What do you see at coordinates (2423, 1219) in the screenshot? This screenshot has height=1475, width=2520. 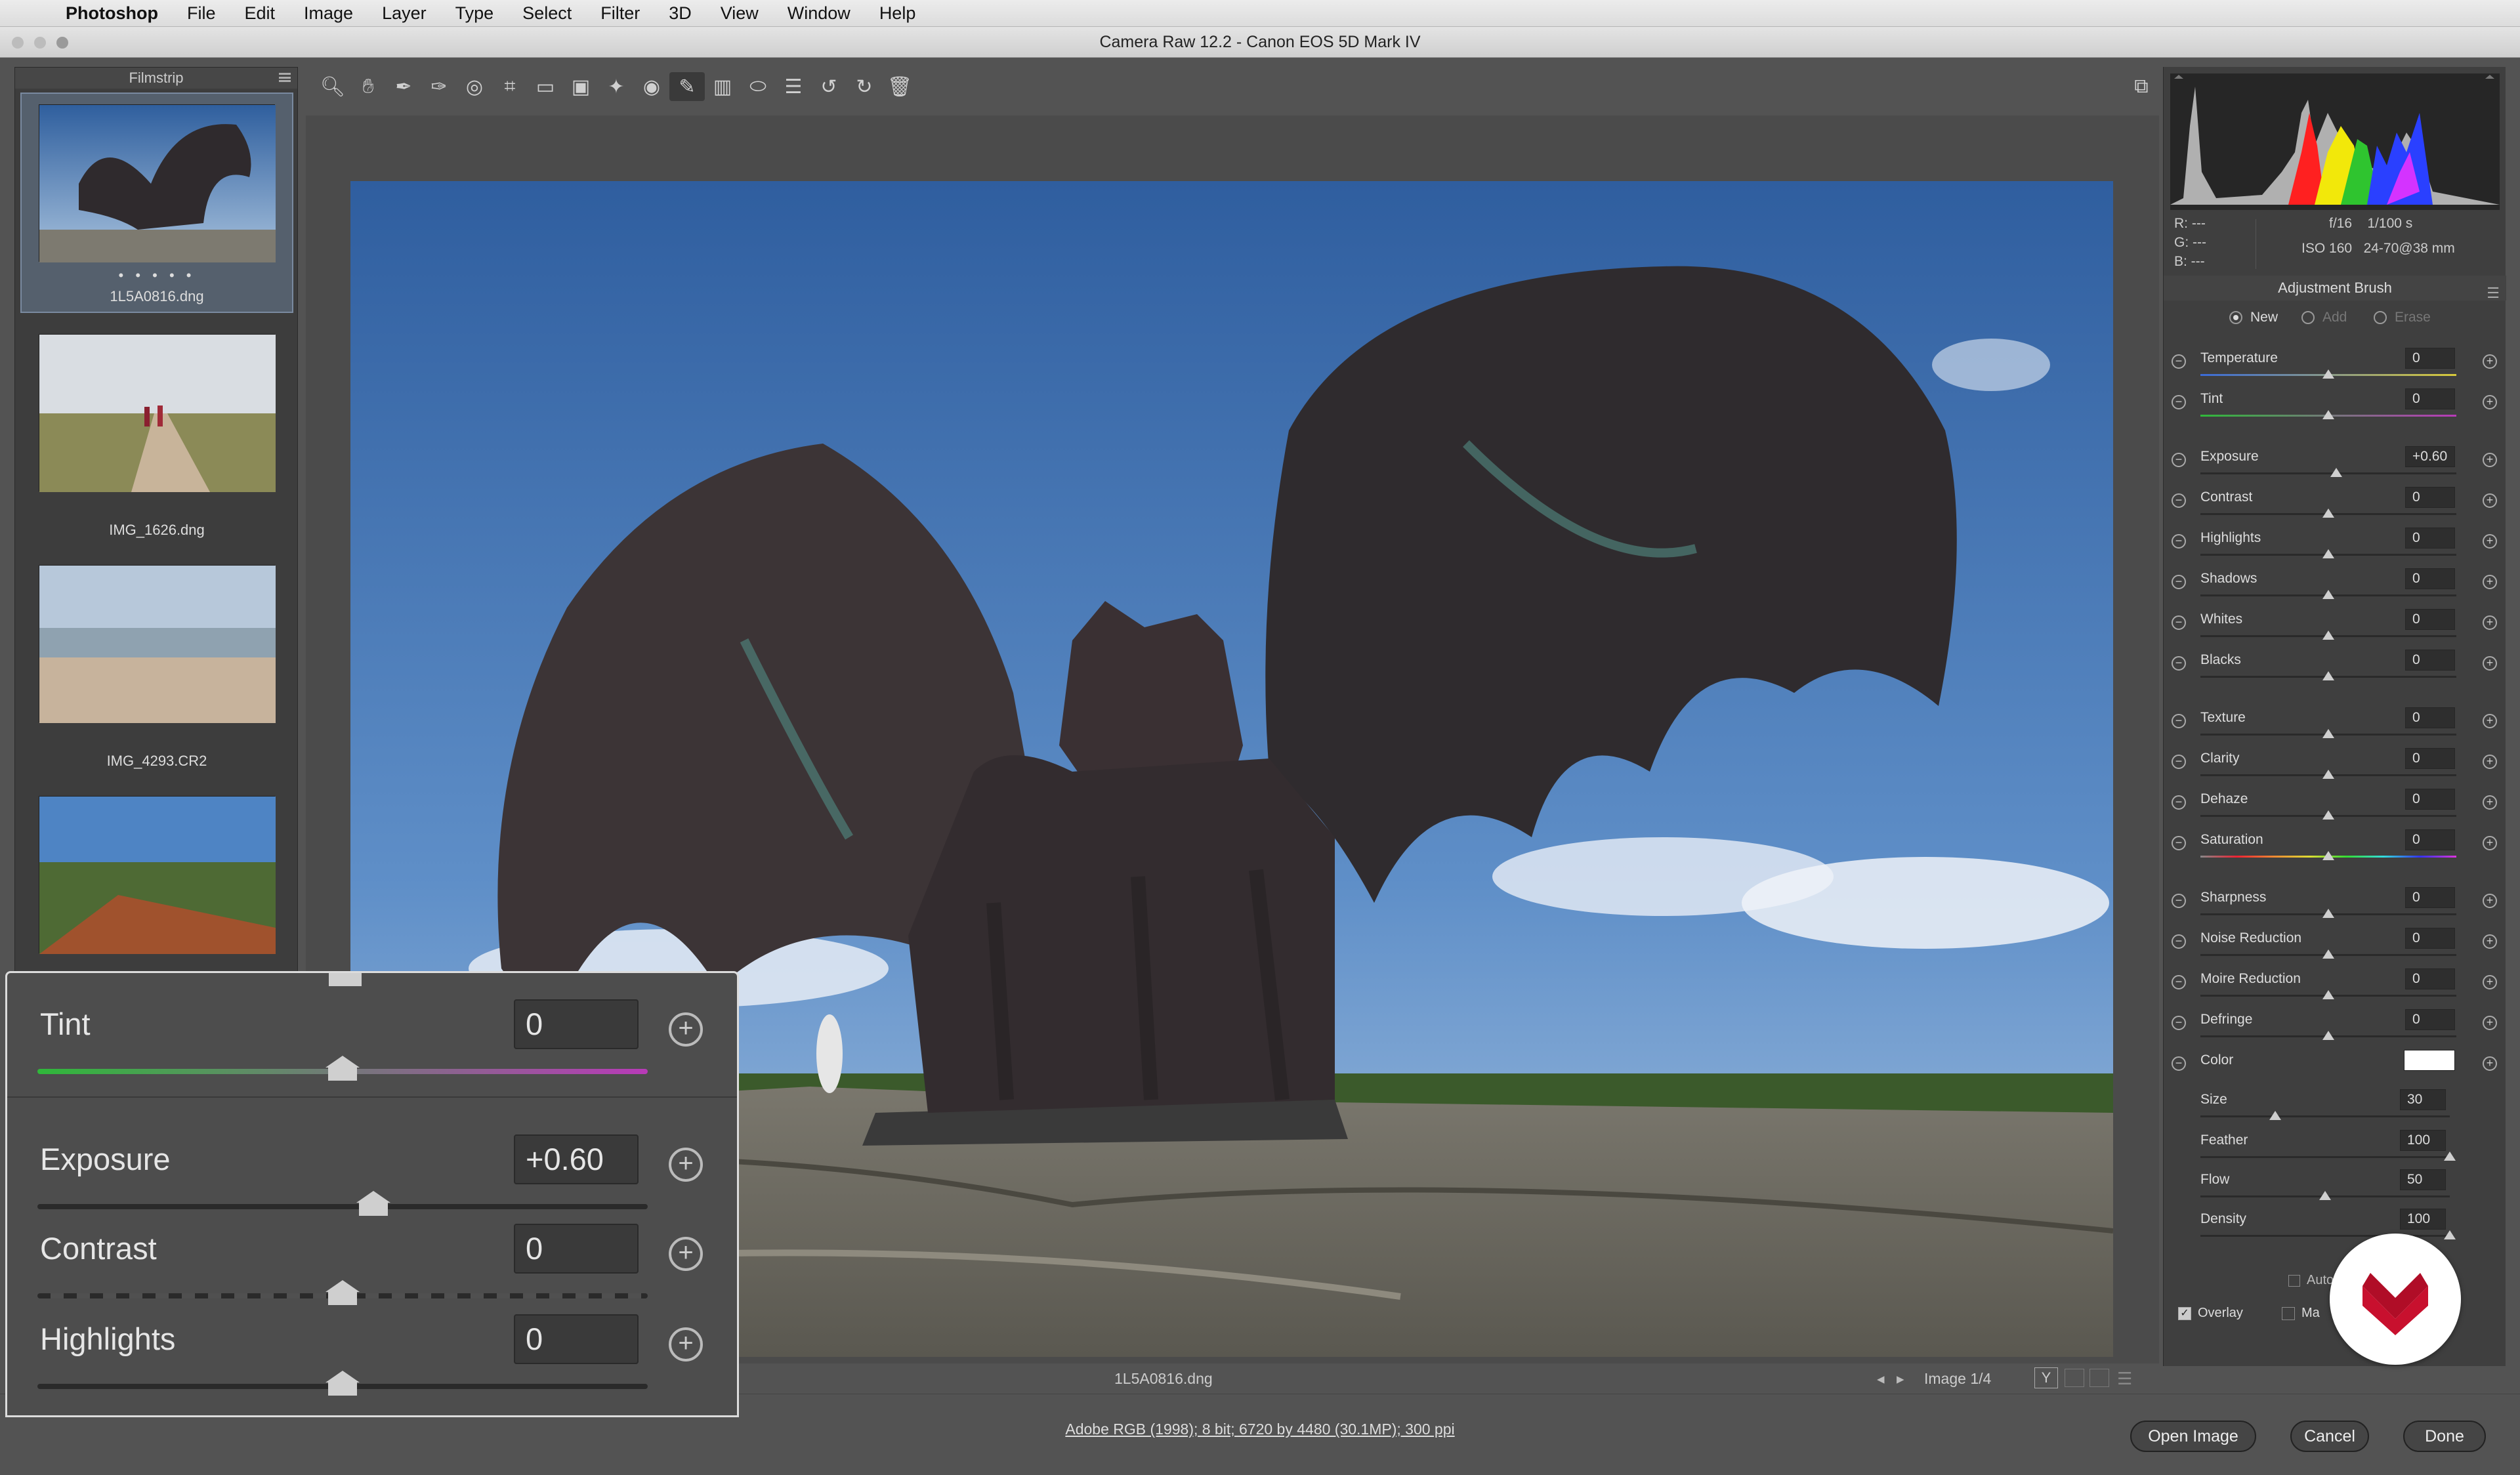 I see `density-value-field: 100` at bounding box center [2423, 1219].